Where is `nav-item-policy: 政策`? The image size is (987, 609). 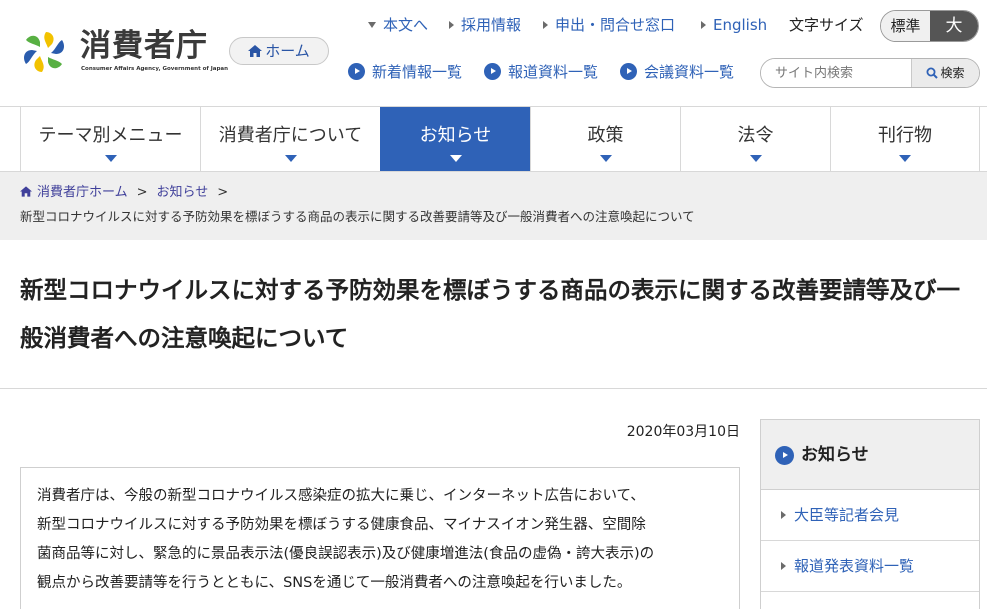
nav-item-policy: 政策 is located at coordinates (605, 139).